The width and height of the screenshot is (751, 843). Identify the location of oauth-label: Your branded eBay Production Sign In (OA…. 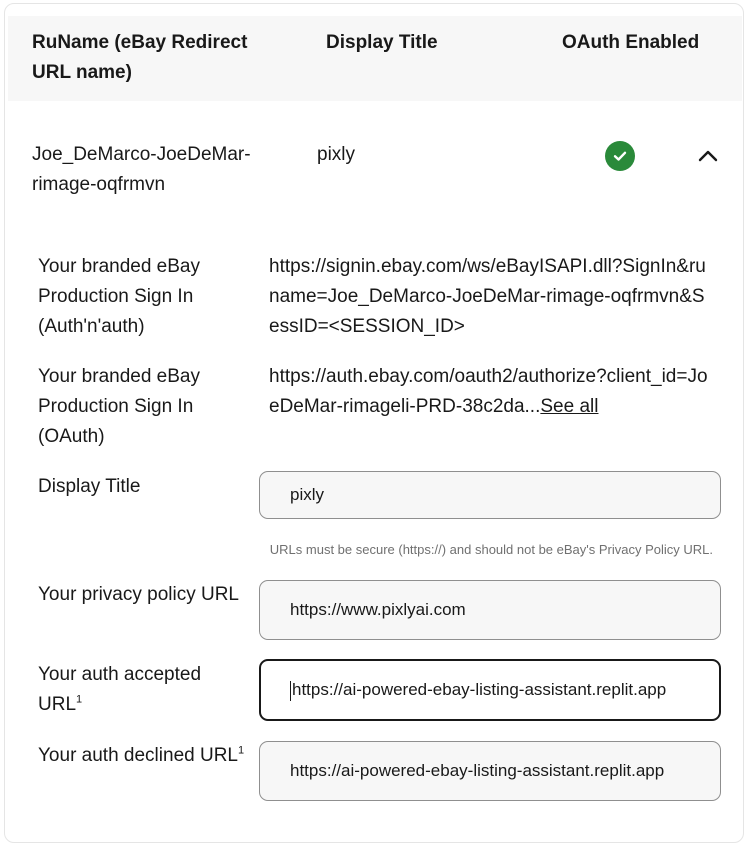
(119, 406).